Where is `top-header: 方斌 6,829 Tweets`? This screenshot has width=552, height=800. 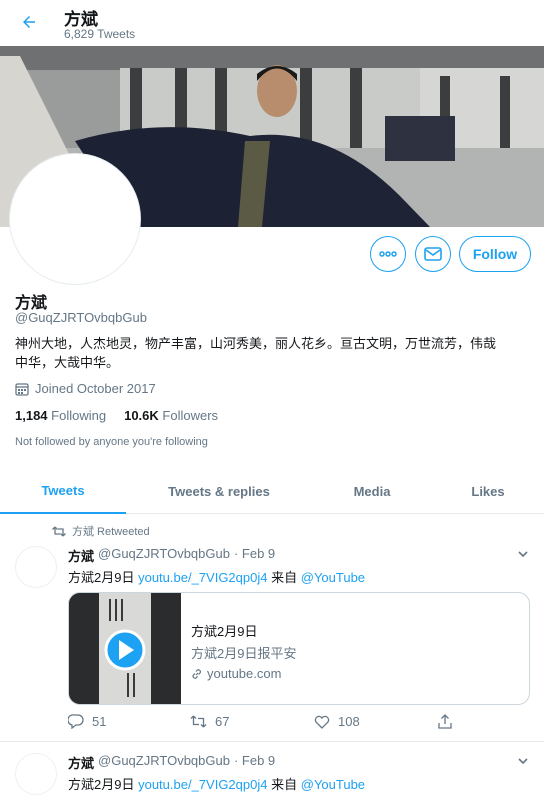
top-header: 方斌 6,829 Tweets is located at coordinates (276, 23).